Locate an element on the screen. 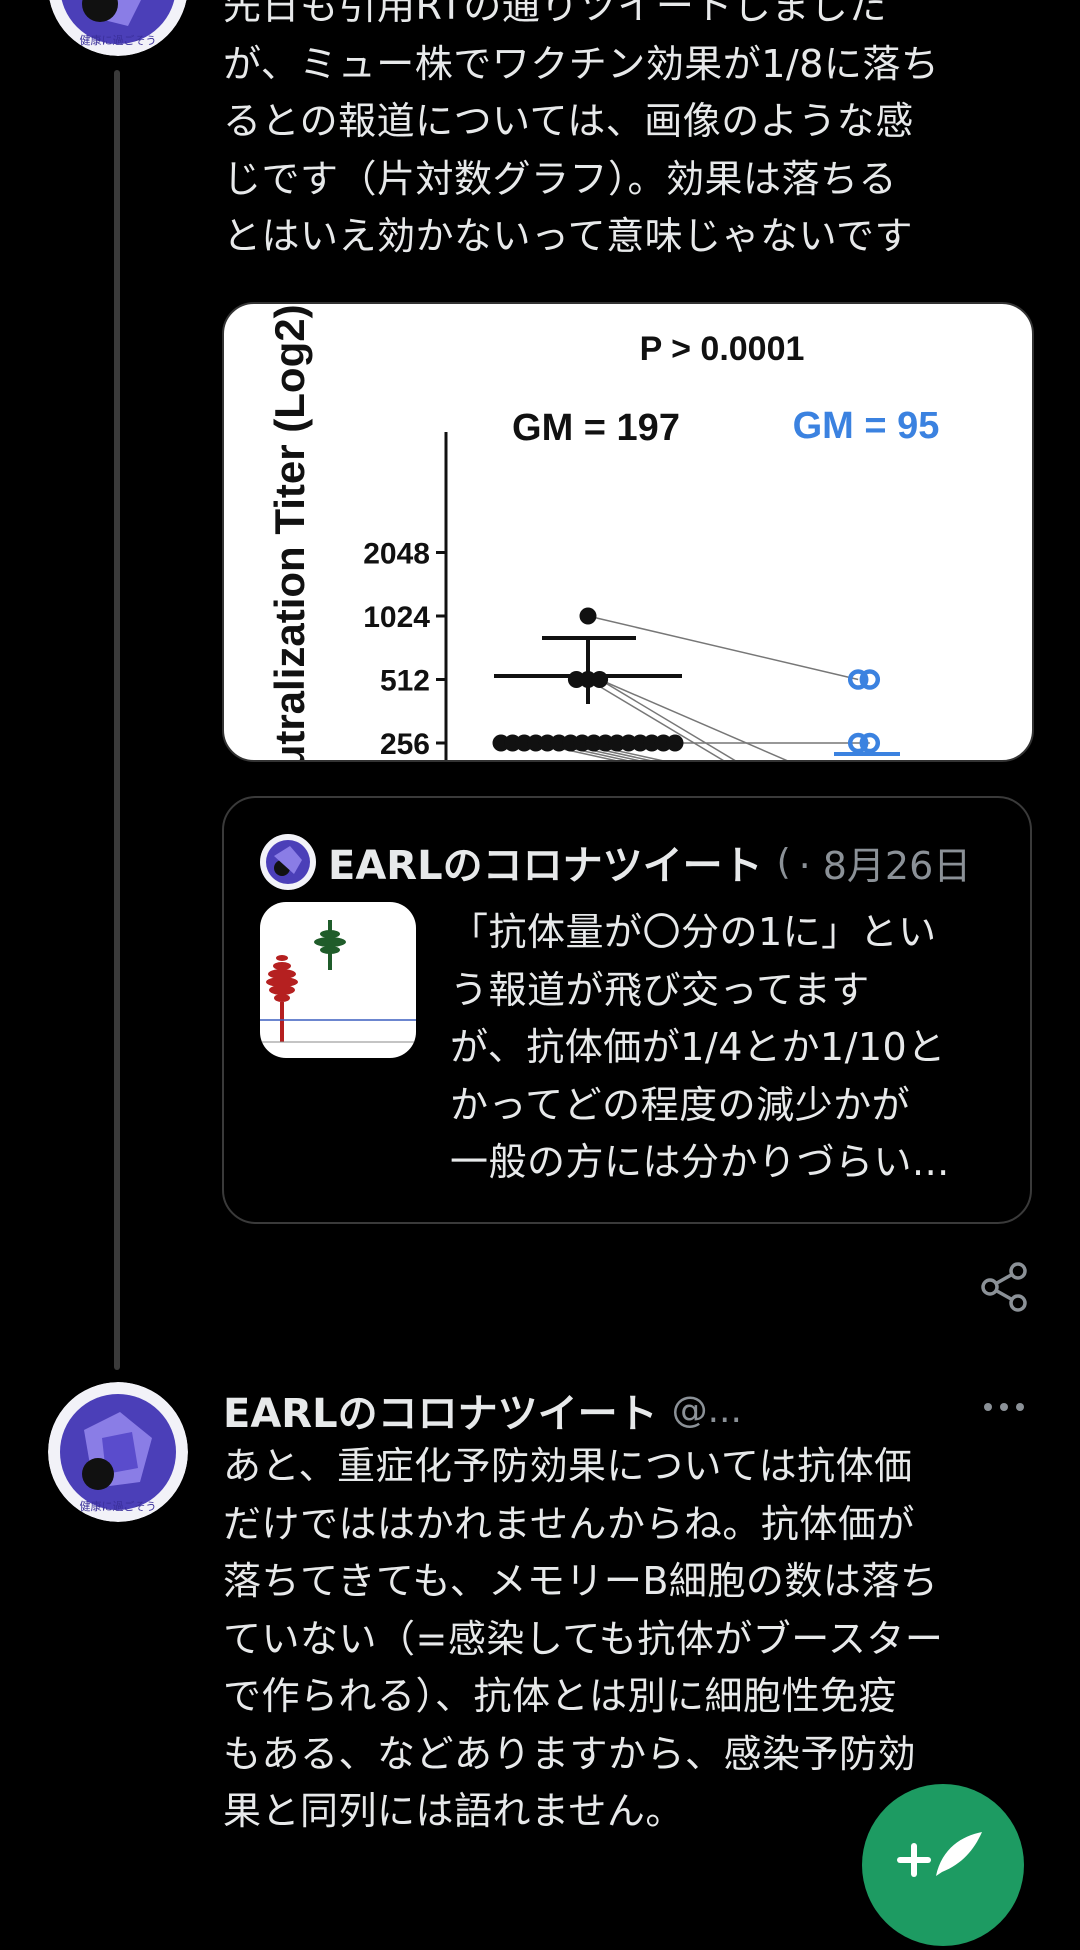  thread-connector is located at coordinates (117, 720).